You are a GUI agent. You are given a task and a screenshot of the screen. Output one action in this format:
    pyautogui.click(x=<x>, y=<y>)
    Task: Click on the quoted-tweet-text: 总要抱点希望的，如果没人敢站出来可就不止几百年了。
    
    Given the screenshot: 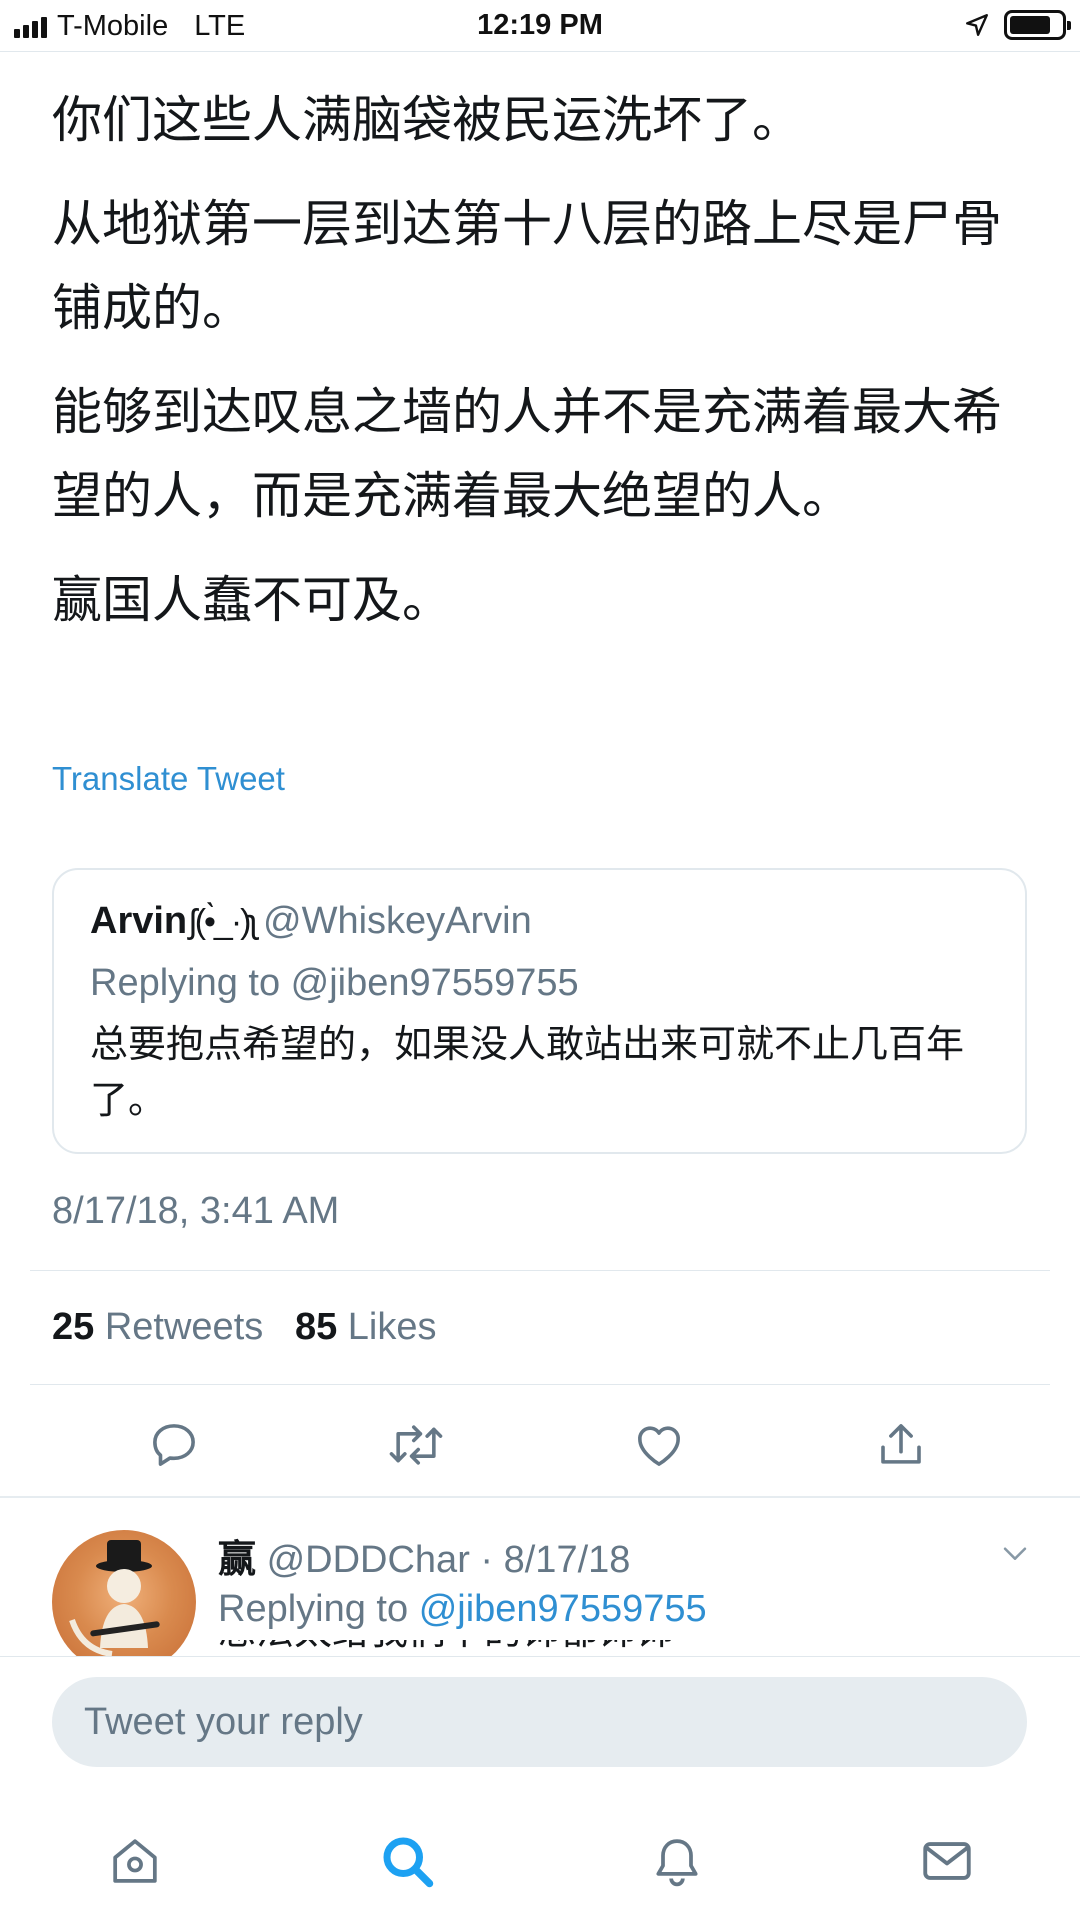 What is the action you would take?
    pyautogui.click(x=527, y=1072)
    